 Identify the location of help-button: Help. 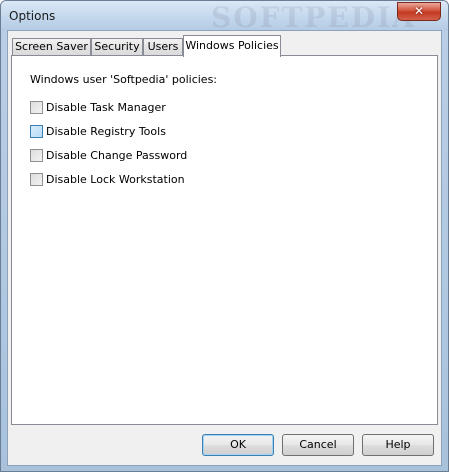
(398, 445).